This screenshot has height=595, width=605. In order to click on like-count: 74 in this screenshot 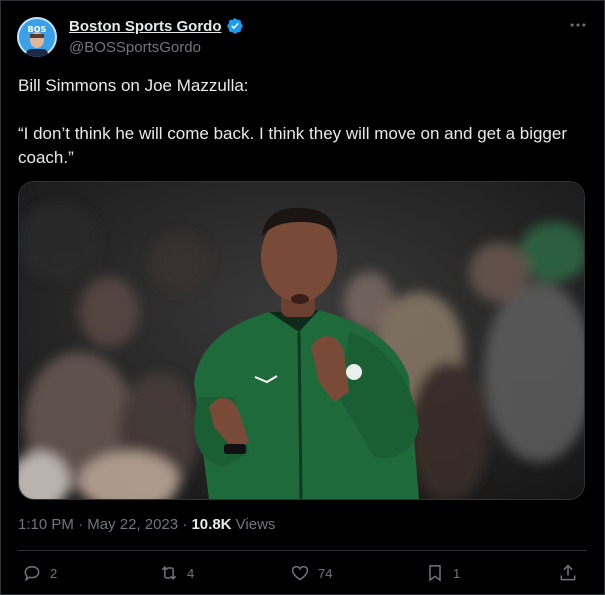, I will do `click(325, 573)`.